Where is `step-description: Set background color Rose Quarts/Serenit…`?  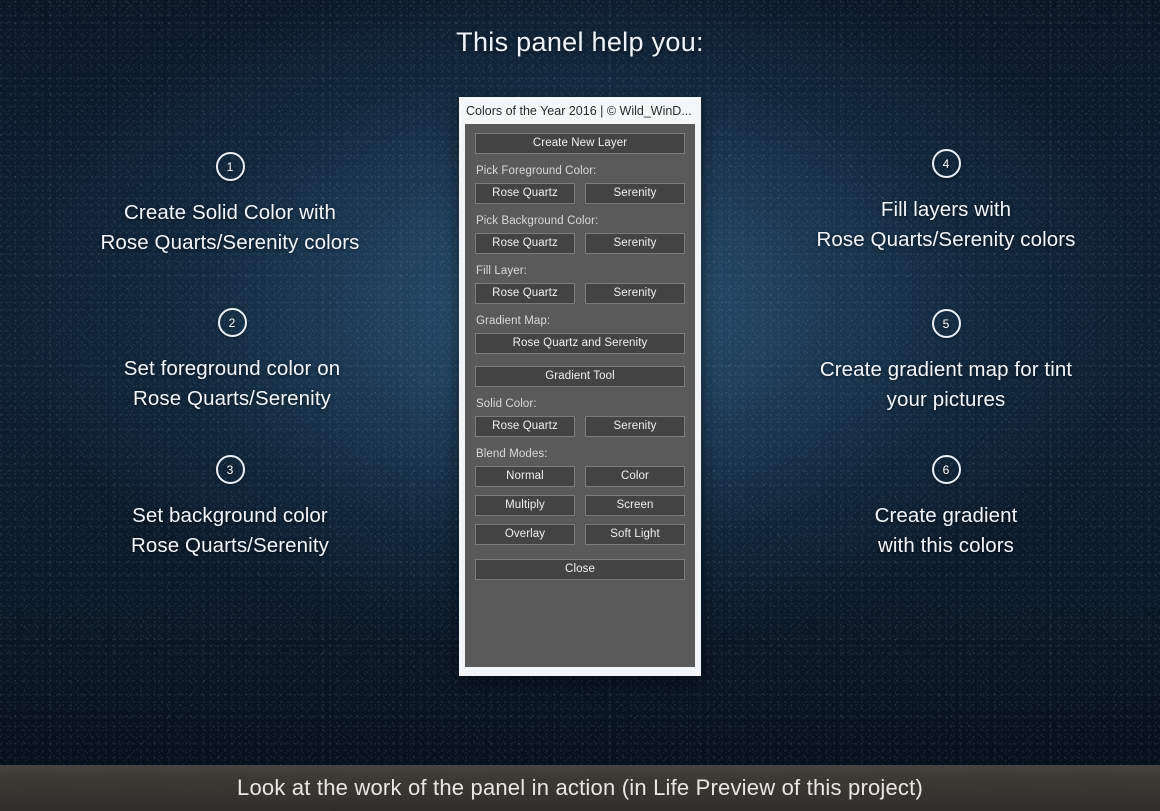
step-description: Set background color Rose Quarts/Serenit… is located at coordinates (230, 531).